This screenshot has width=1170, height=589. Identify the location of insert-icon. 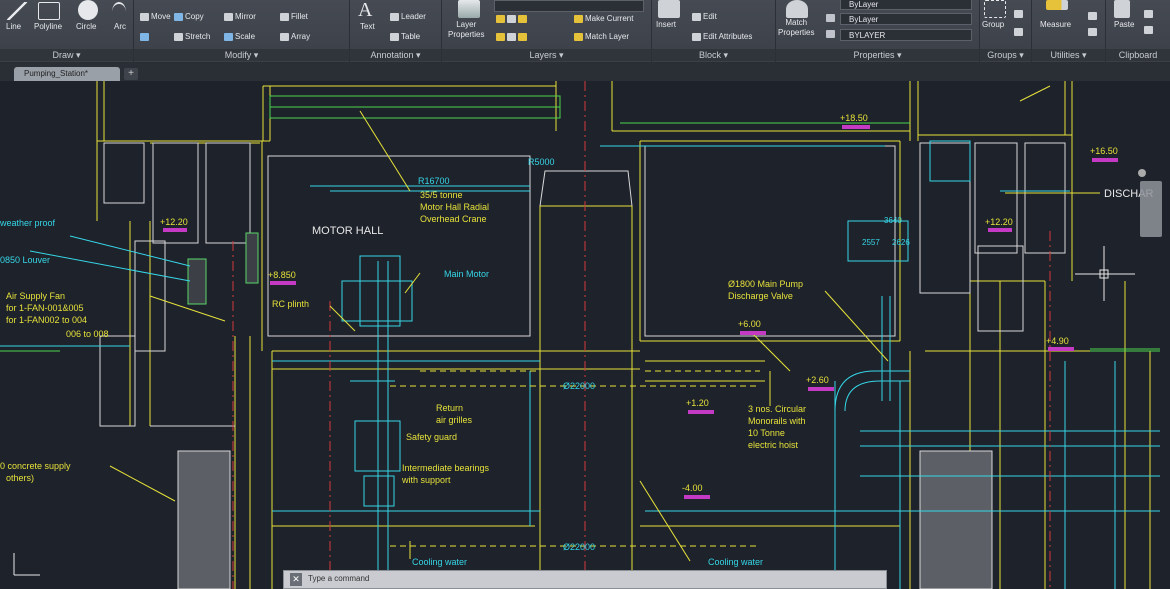
(669, 9).